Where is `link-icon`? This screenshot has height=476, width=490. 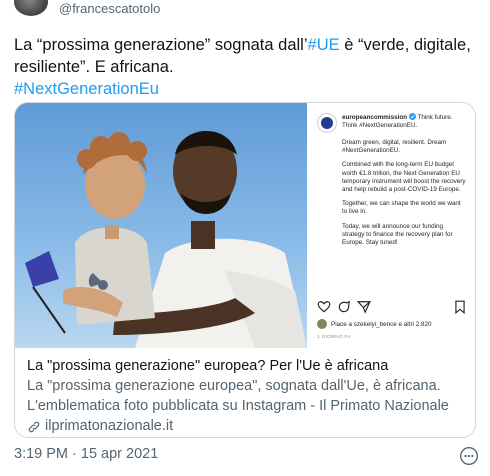
link-icon is located at coordinates (34, 426).